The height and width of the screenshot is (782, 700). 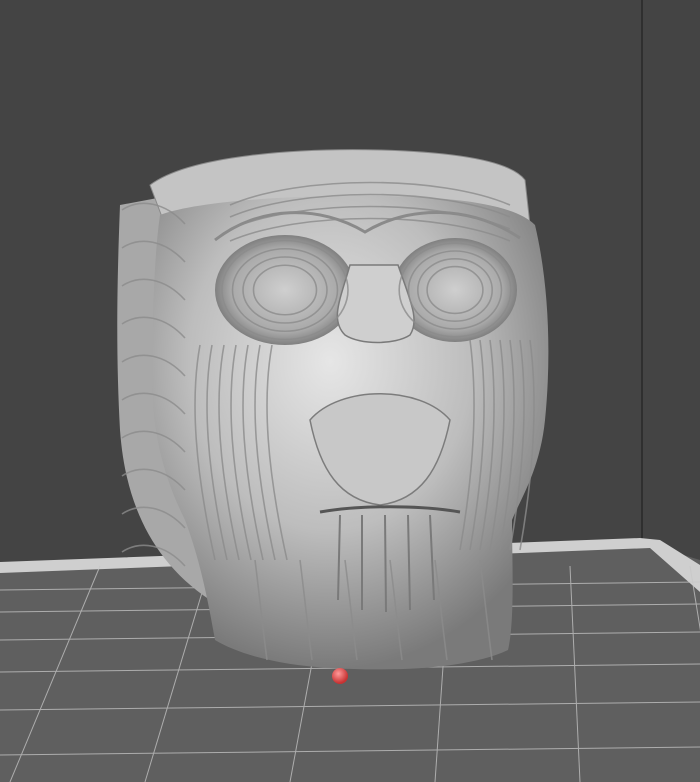 I want to click on red-sphere-icon, so click(x=340, y=676).